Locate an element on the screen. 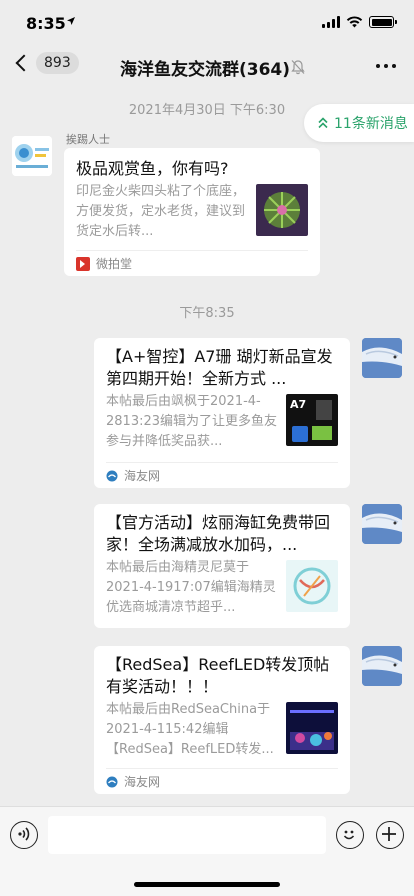  cellular-signal-icon is located at coordinates (331, 22).